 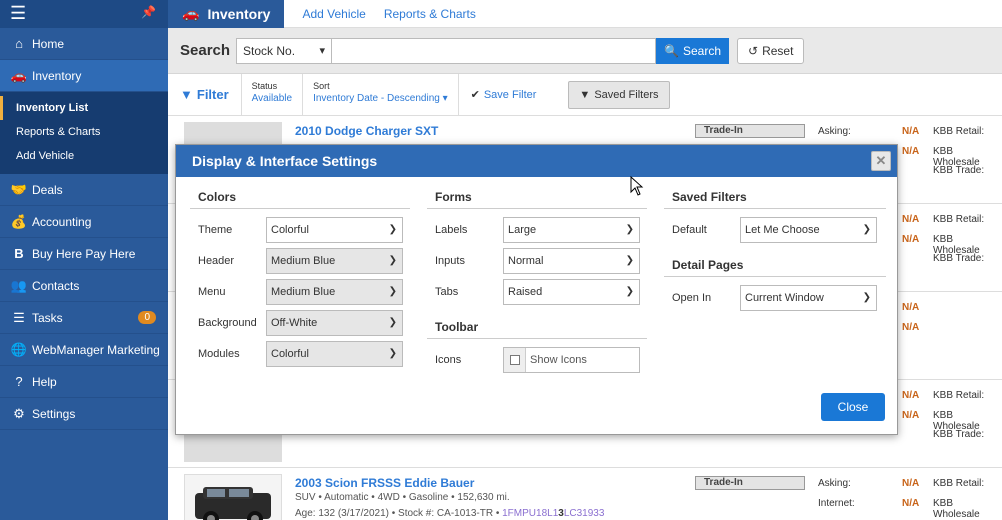 I want to click on save-filter-button: ✔ Save Filter, so click(x=504, y=94).